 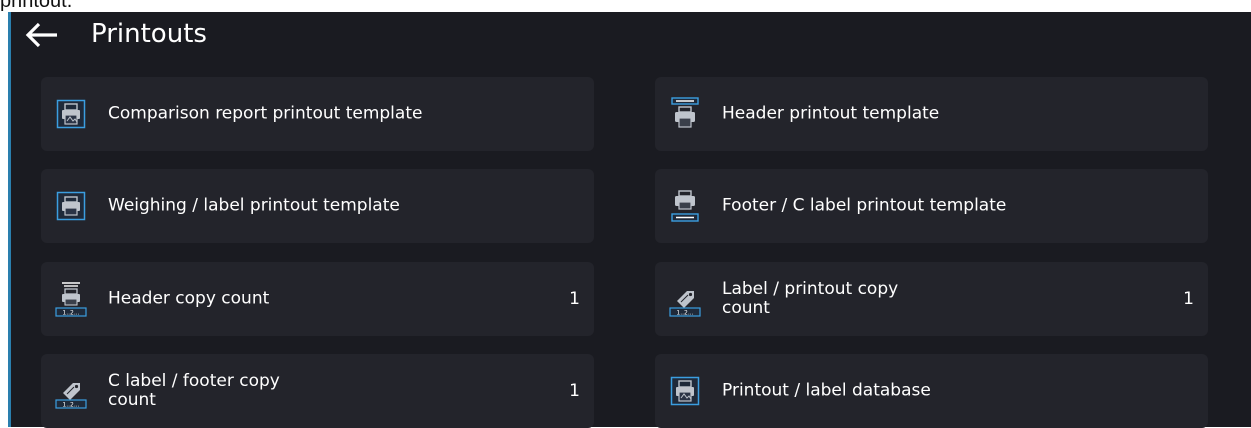 What do you see at coordinates (254, 205) in the screenshot?
I see `tile-label: Weighing / label printout template` at bounding box center [254, 205].